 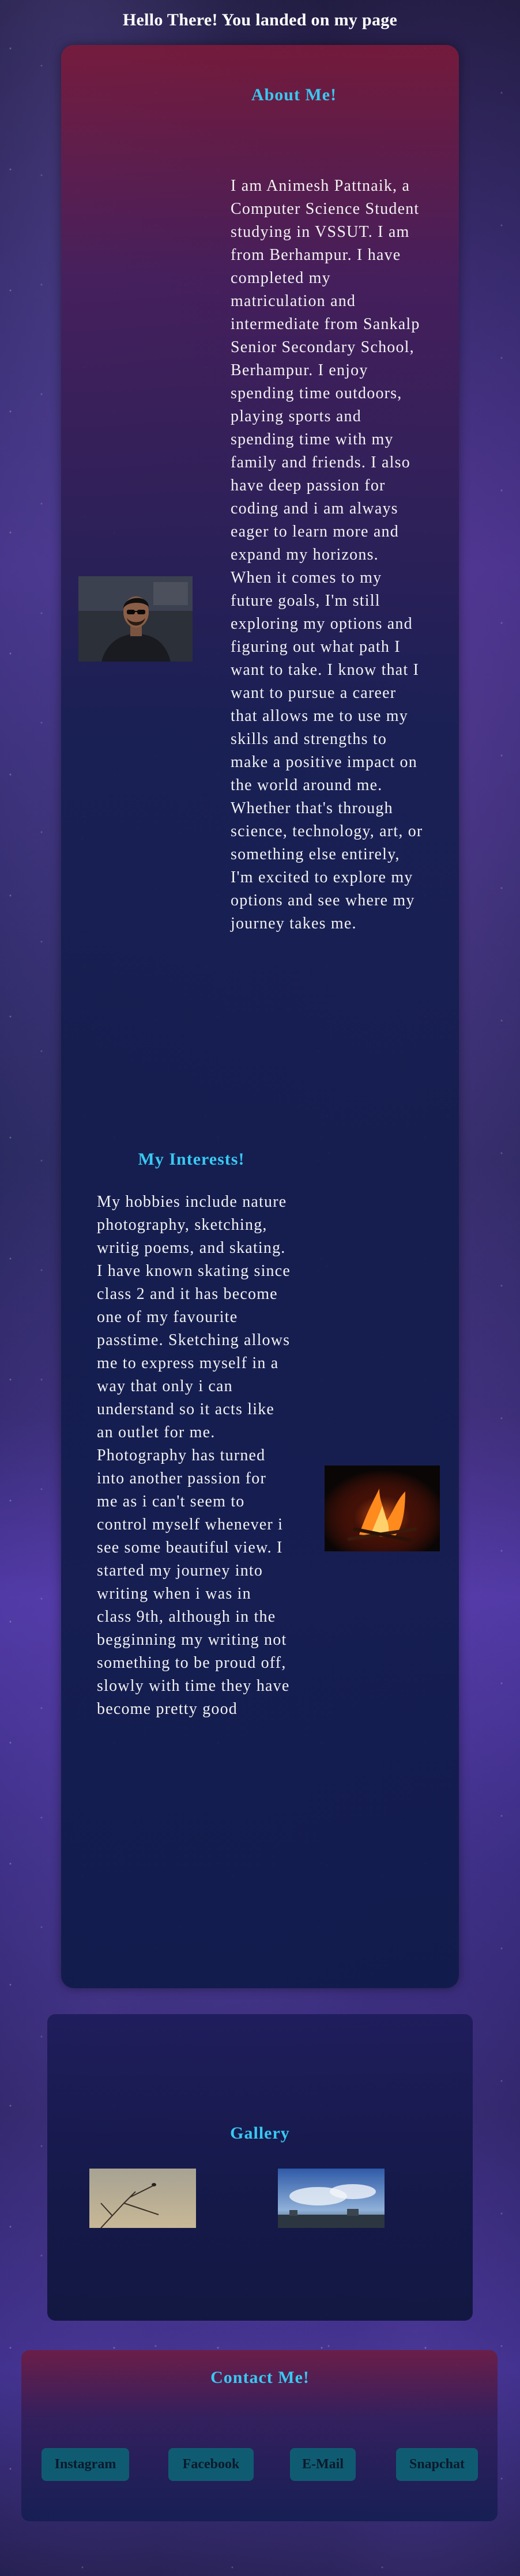 What do you see at coordinates (143, 2198) in the screenshot?
I see `gallery-image-bird-branch` at bounding box center [143, 2198].